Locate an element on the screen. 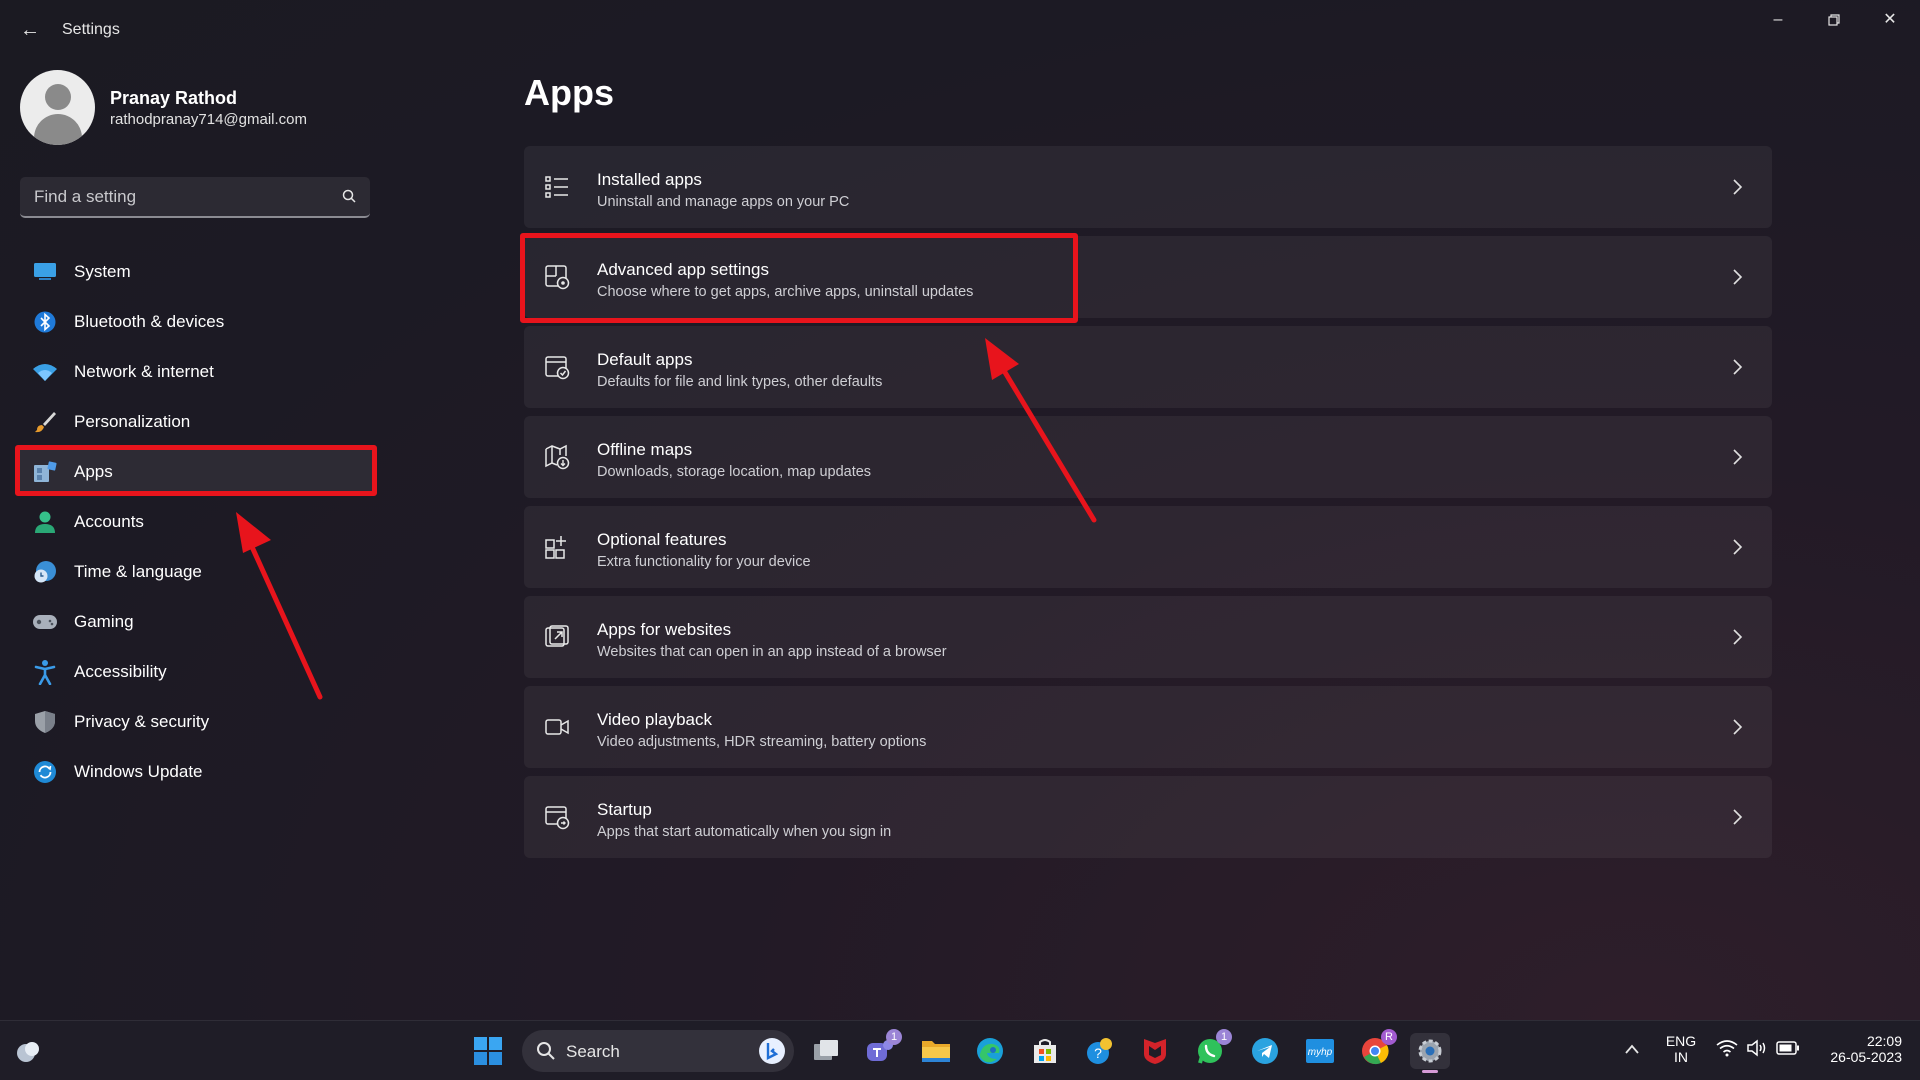  store-icon is located at coordinates (1045, 1051).